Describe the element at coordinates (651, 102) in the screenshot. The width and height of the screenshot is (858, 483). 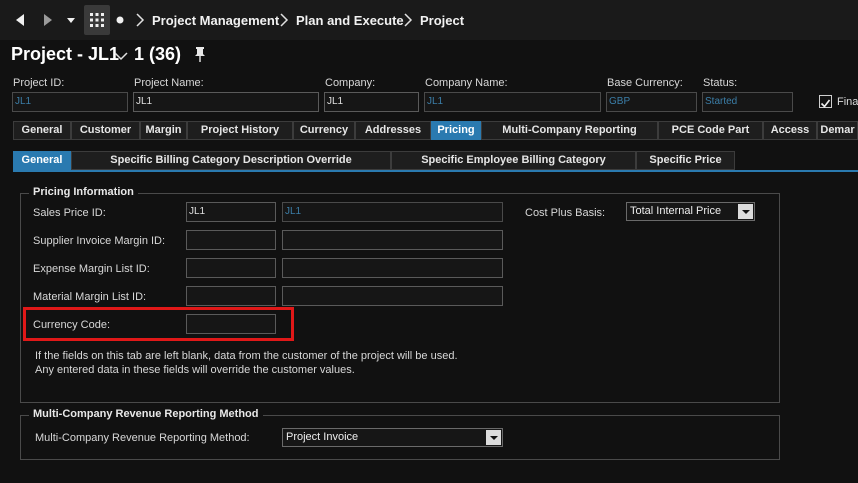
I see `base-currency-field: GBP` at that location.